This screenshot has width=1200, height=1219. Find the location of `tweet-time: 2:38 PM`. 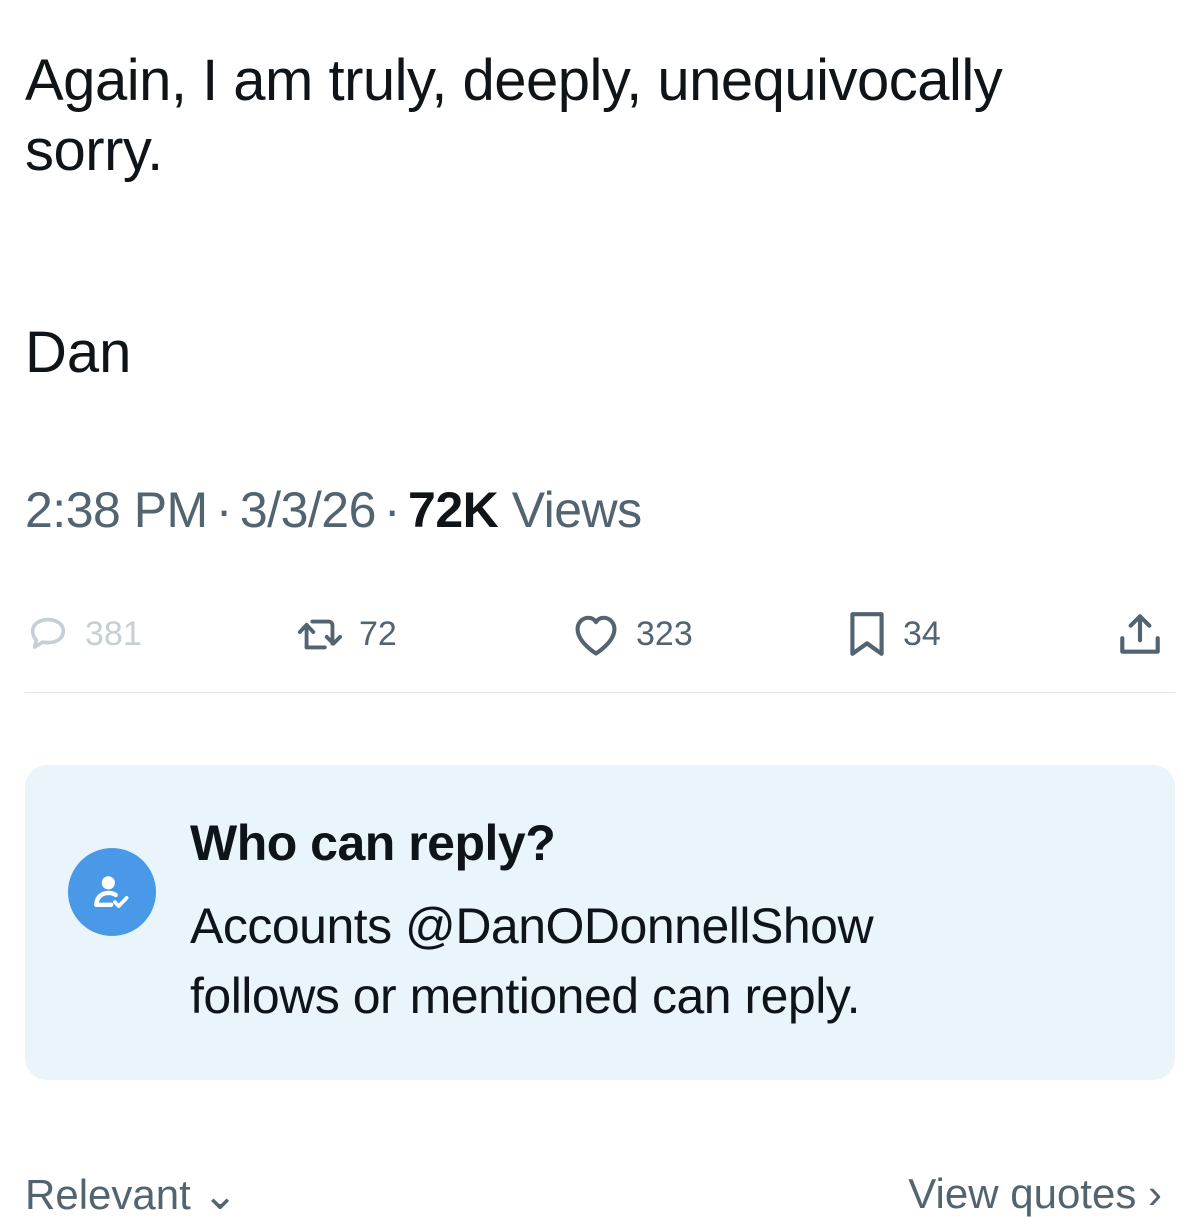

tweet-time: 2:38 PM is located at coordinates (116, 510).